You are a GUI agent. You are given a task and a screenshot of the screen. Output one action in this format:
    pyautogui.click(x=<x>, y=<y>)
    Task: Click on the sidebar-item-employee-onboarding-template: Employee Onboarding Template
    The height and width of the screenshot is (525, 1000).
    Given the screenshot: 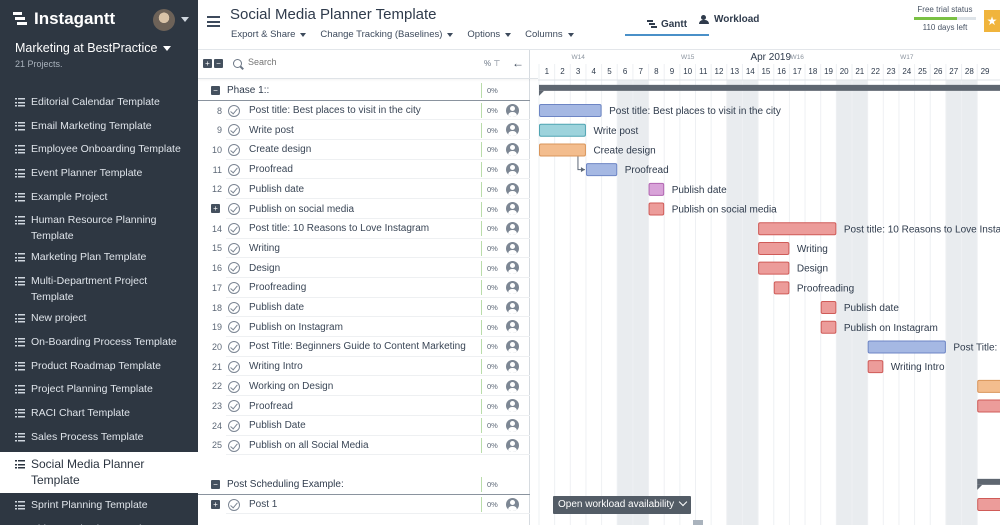 What is the action you would take?
    pyautogui.click(x=99, y=151)
    